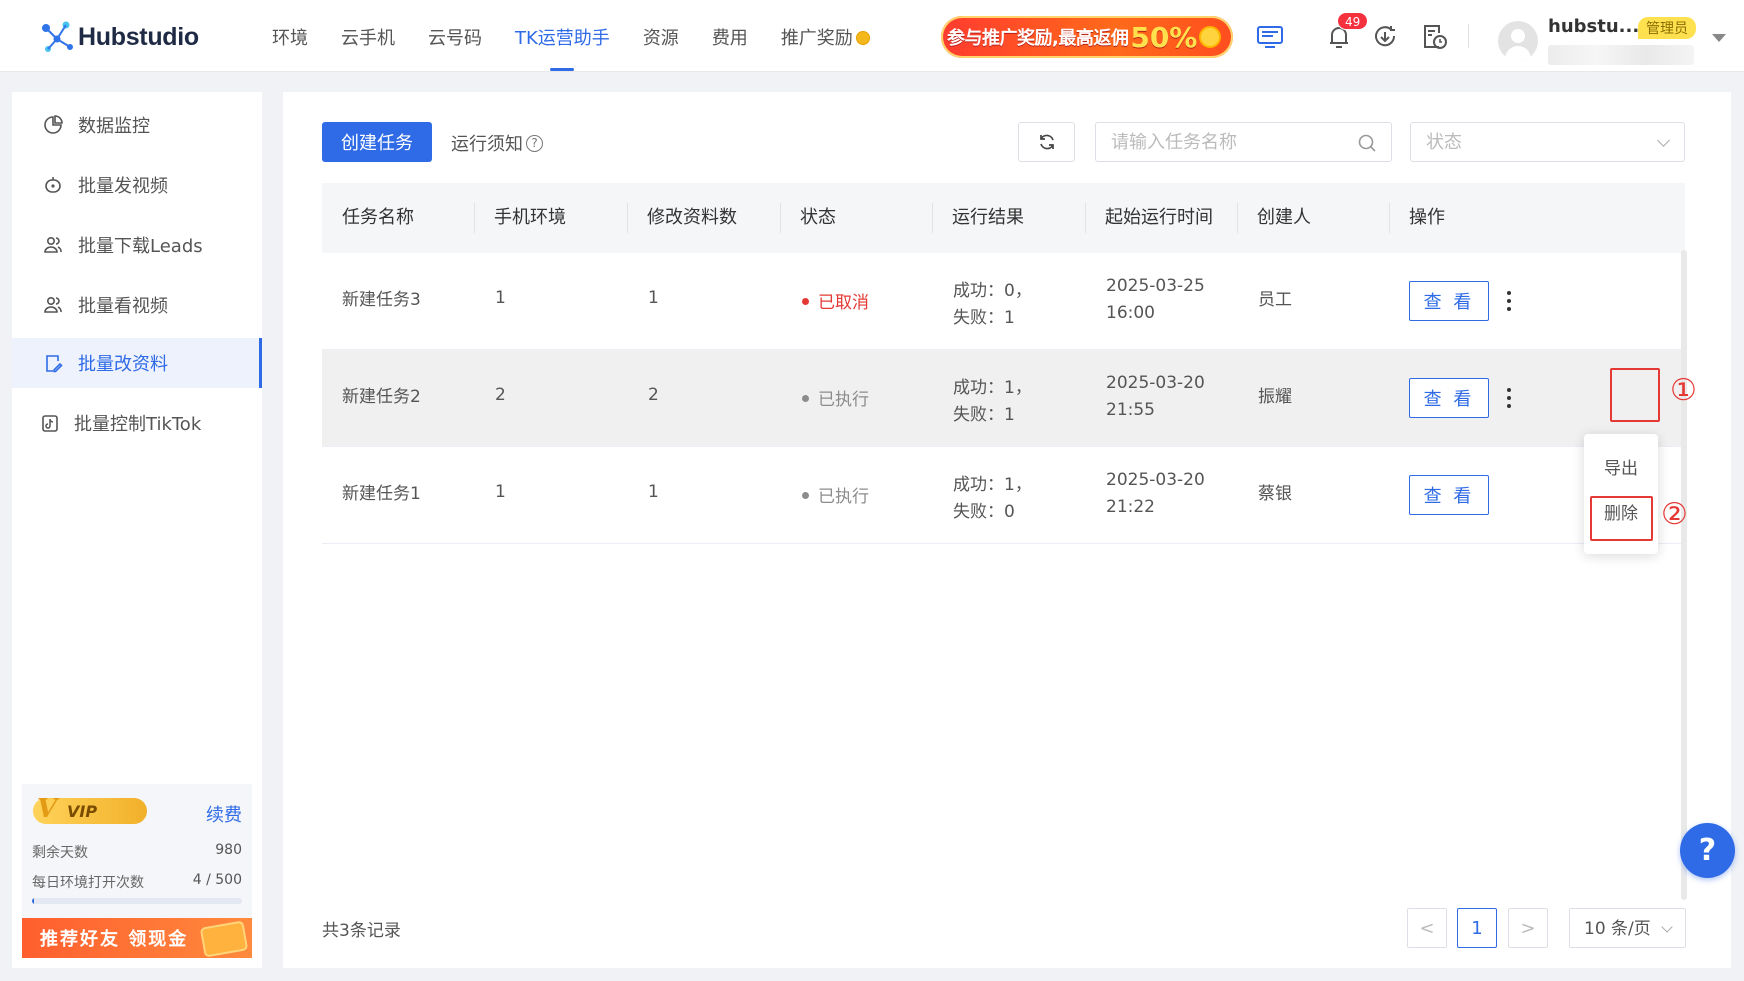  What do you see at coordinates (137, 852) in the screenshot?
I see `remaining-days-row: 剩余天数 980` at bounding box center [137, 852].